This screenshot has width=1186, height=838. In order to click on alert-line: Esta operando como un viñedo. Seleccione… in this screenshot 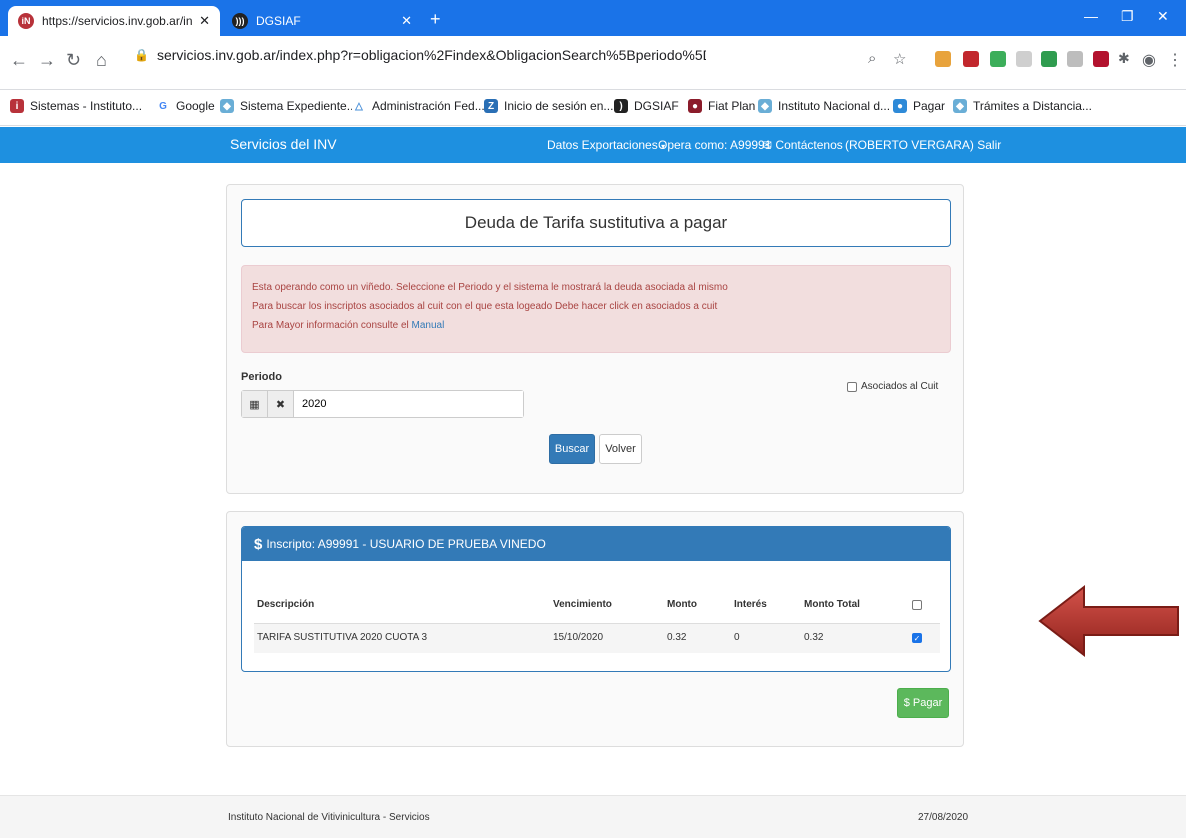, I will do `click(490, 287)`.